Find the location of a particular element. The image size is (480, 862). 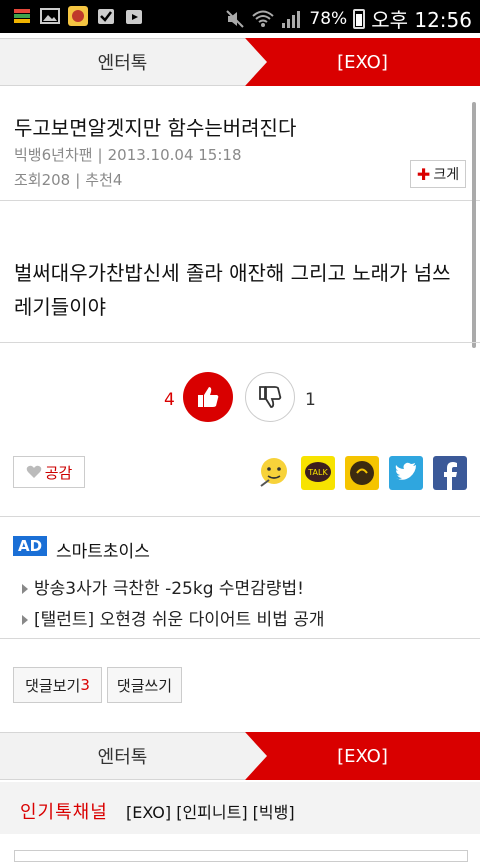

enlarge-button: ✚ 크게 is located at coordinates (438, 174).